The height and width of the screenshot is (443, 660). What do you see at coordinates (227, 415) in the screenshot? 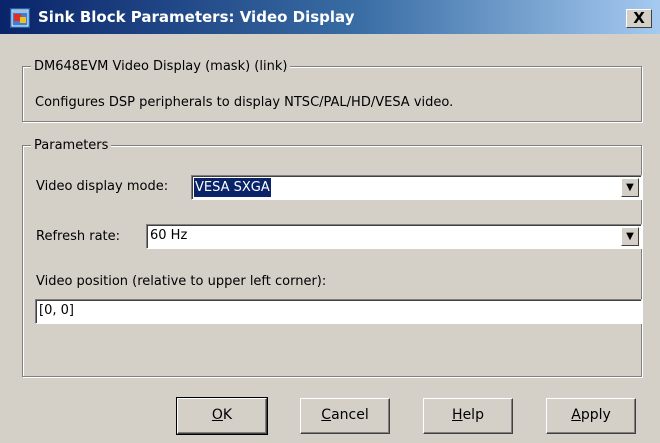
I see `ok-button-label: K` at bounding box center [227, 415].